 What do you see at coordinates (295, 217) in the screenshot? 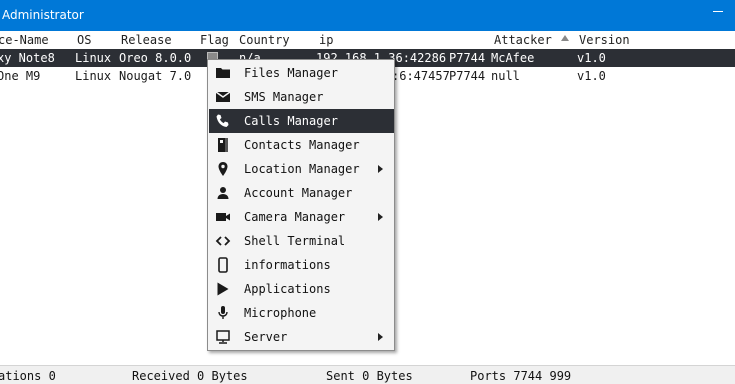
I see `menu-item-label: Camera Manager` at bounding box center [295, 217].